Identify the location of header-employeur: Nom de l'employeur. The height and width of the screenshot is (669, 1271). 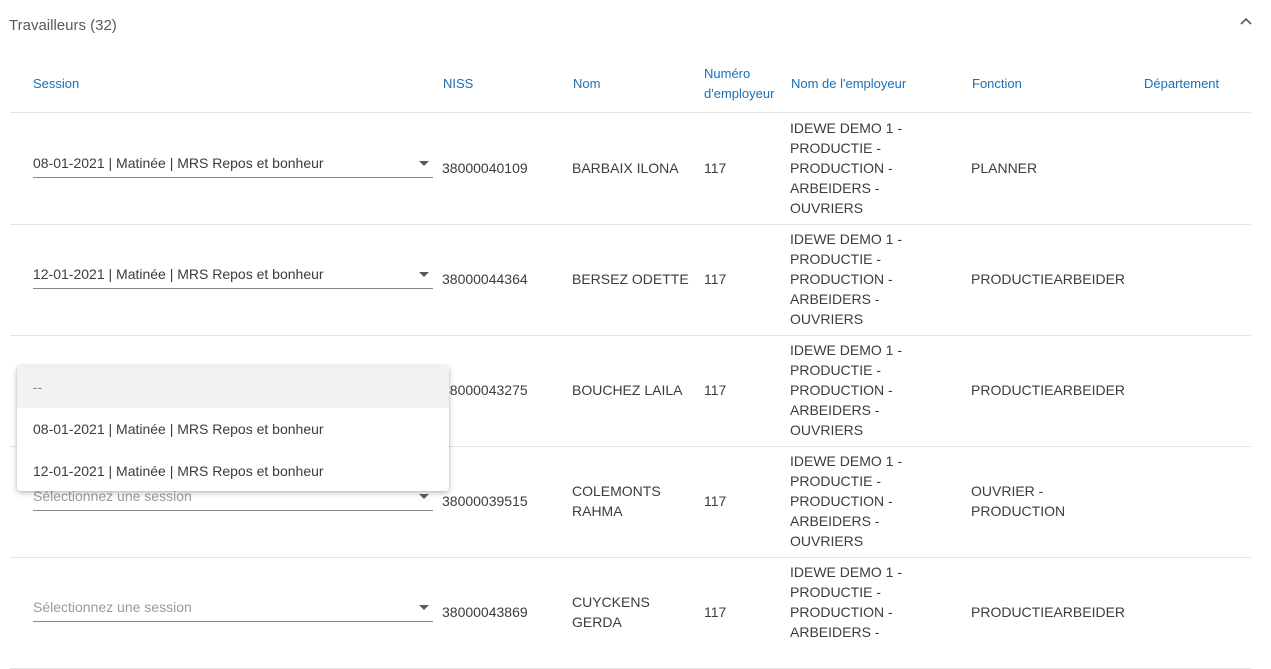
(848, 84).